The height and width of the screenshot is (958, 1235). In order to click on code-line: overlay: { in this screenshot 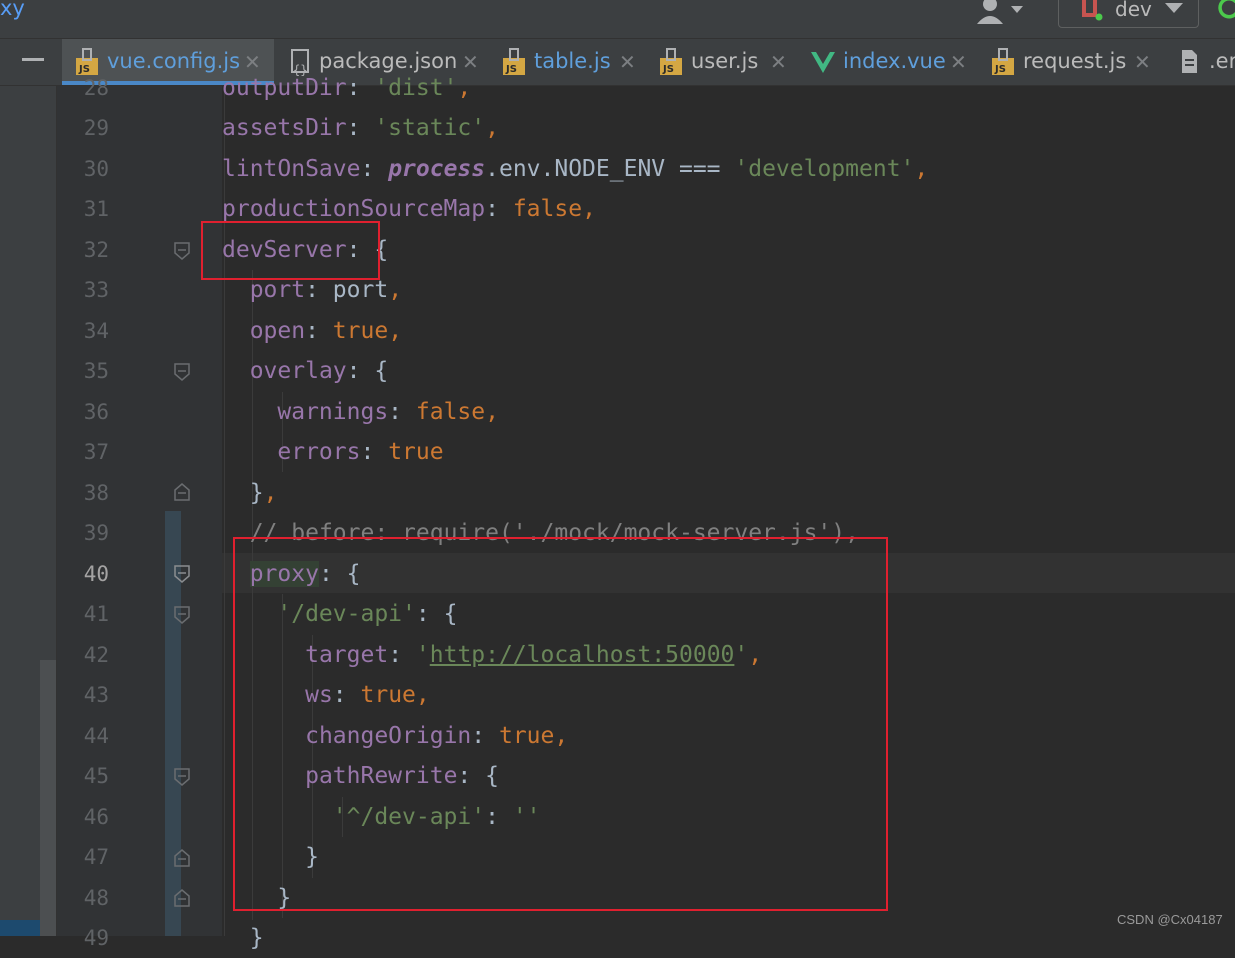, I will do `click(305, 371)`.